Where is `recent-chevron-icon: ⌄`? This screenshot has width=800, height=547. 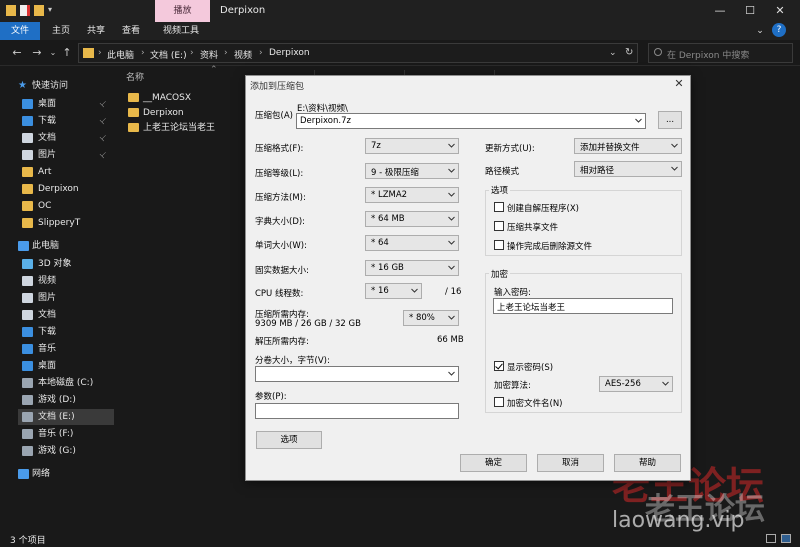
recent-chevron-icon: ⌄ is located at coordinates (53, 53).